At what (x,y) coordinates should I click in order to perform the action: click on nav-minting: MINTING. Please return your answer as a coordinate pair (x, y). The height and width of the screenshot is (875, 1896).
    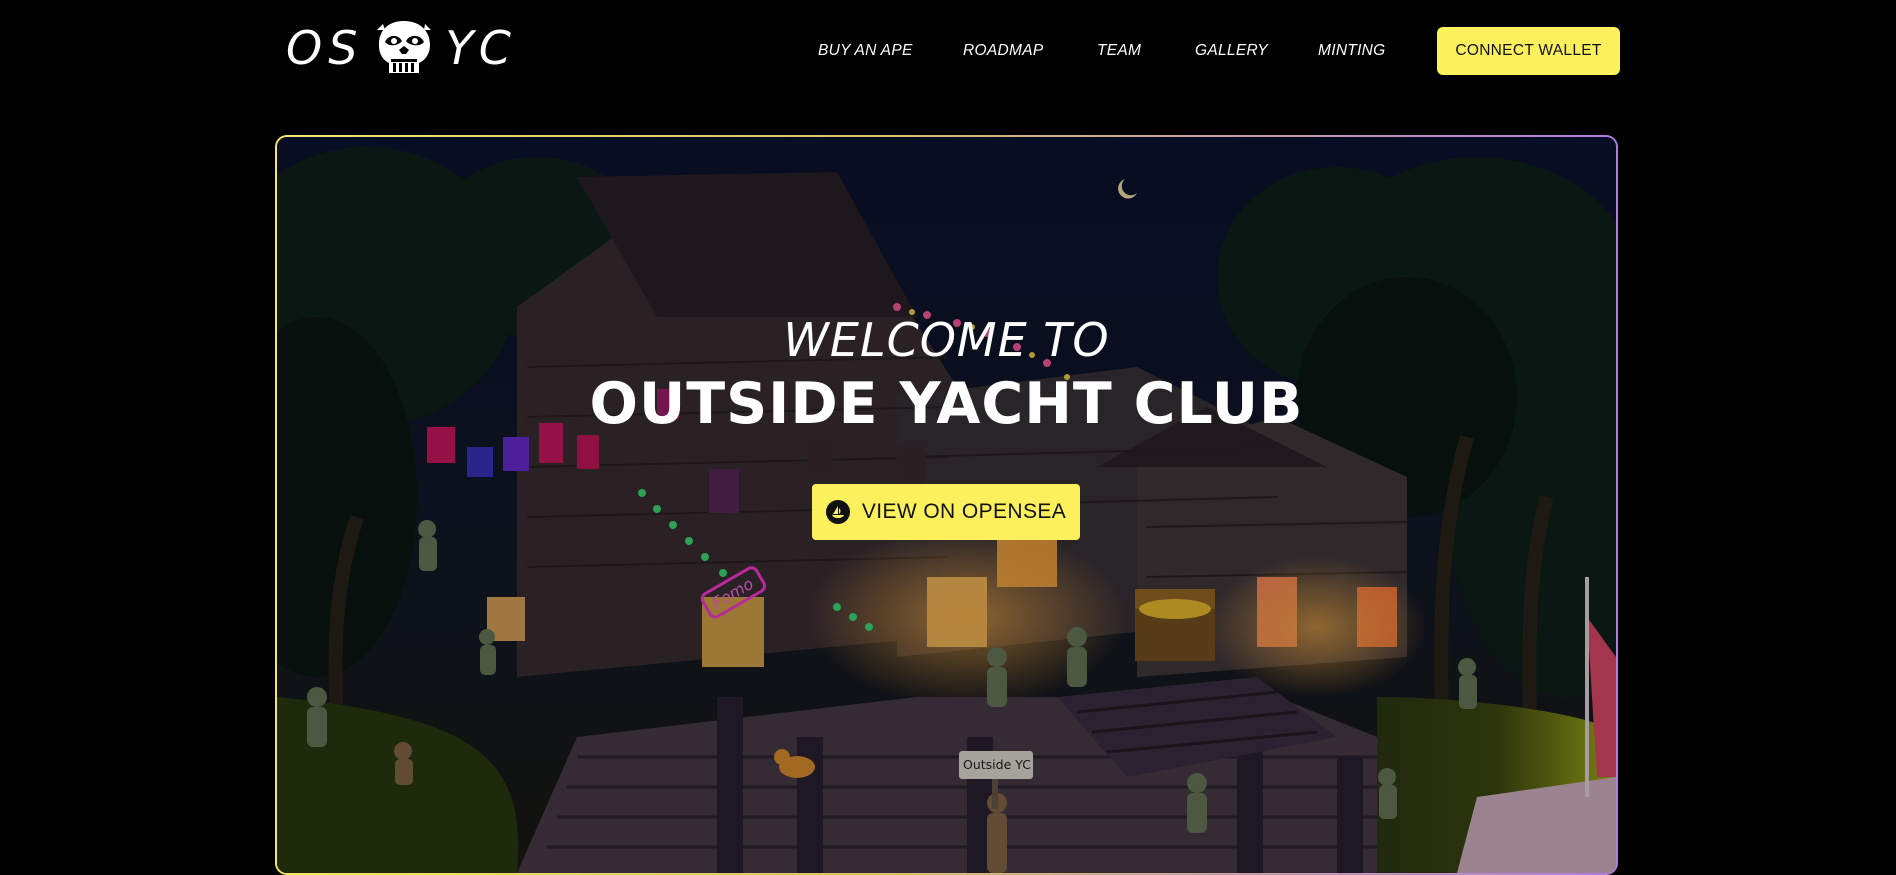
    Looking at the image, I should click on (1352, 51).